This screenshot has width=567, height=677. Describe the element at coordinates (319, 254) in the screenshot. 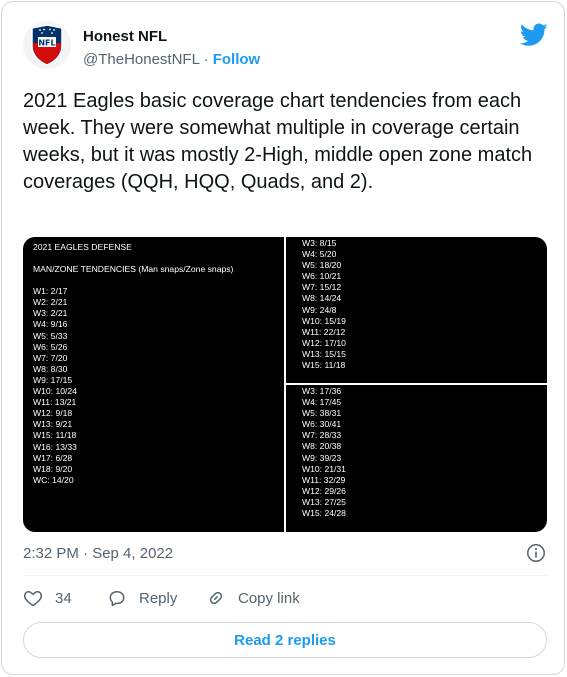

I see `coverage-row: W4: 5/20` at that location.